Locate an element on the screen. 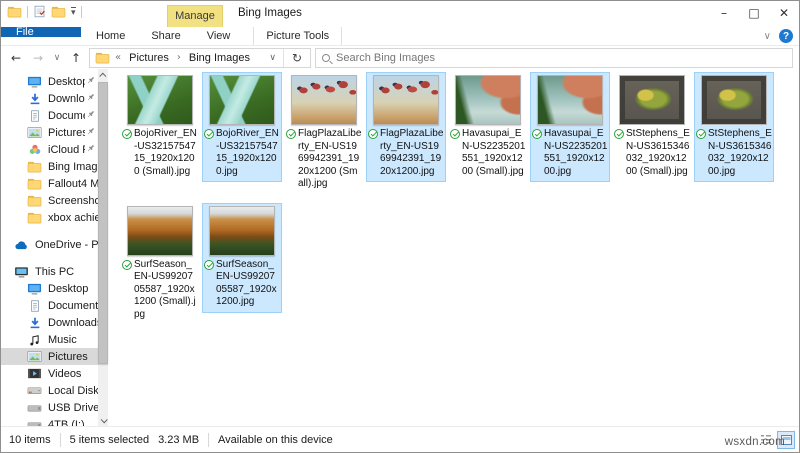  refresh-icon: ↻ is located at coordinates (297, 58).